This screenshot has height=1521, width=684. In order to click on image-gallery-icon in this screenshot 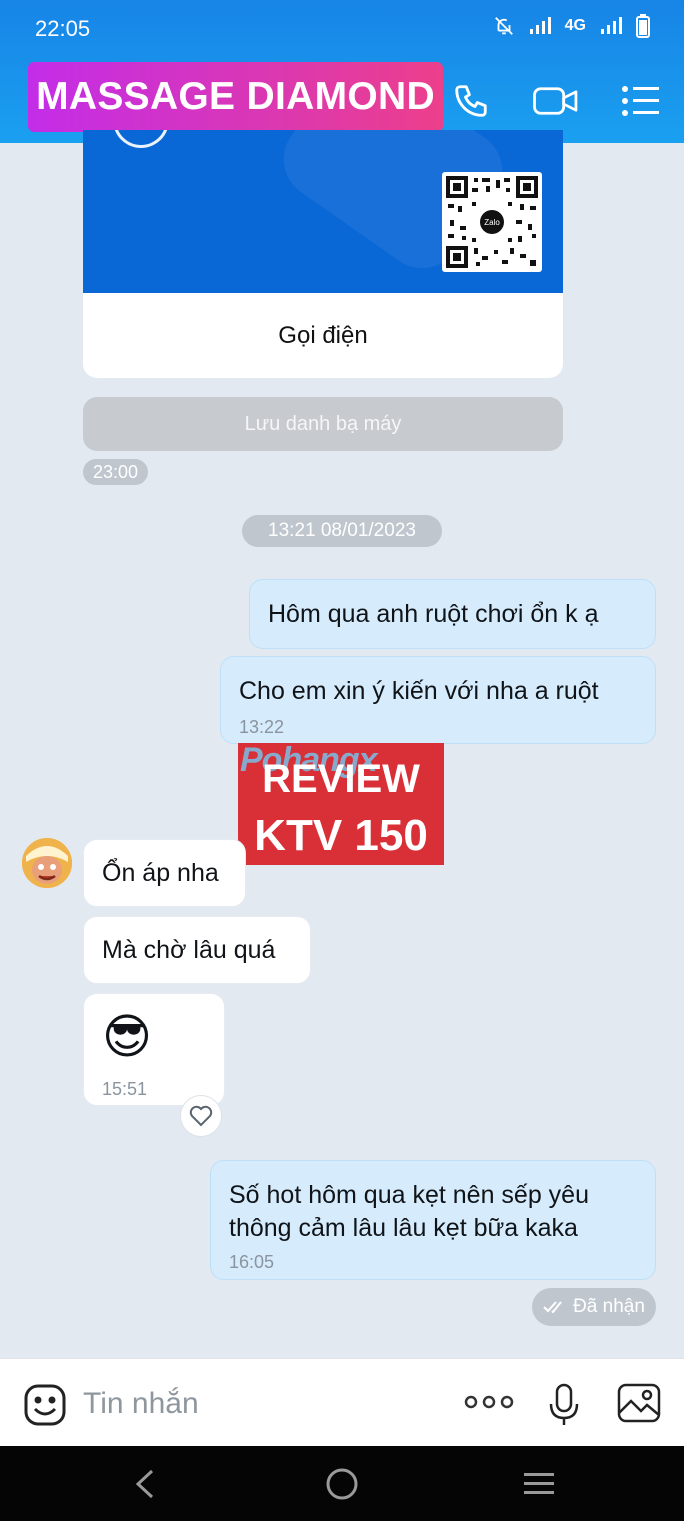, I will do `click(639, 1403)`.